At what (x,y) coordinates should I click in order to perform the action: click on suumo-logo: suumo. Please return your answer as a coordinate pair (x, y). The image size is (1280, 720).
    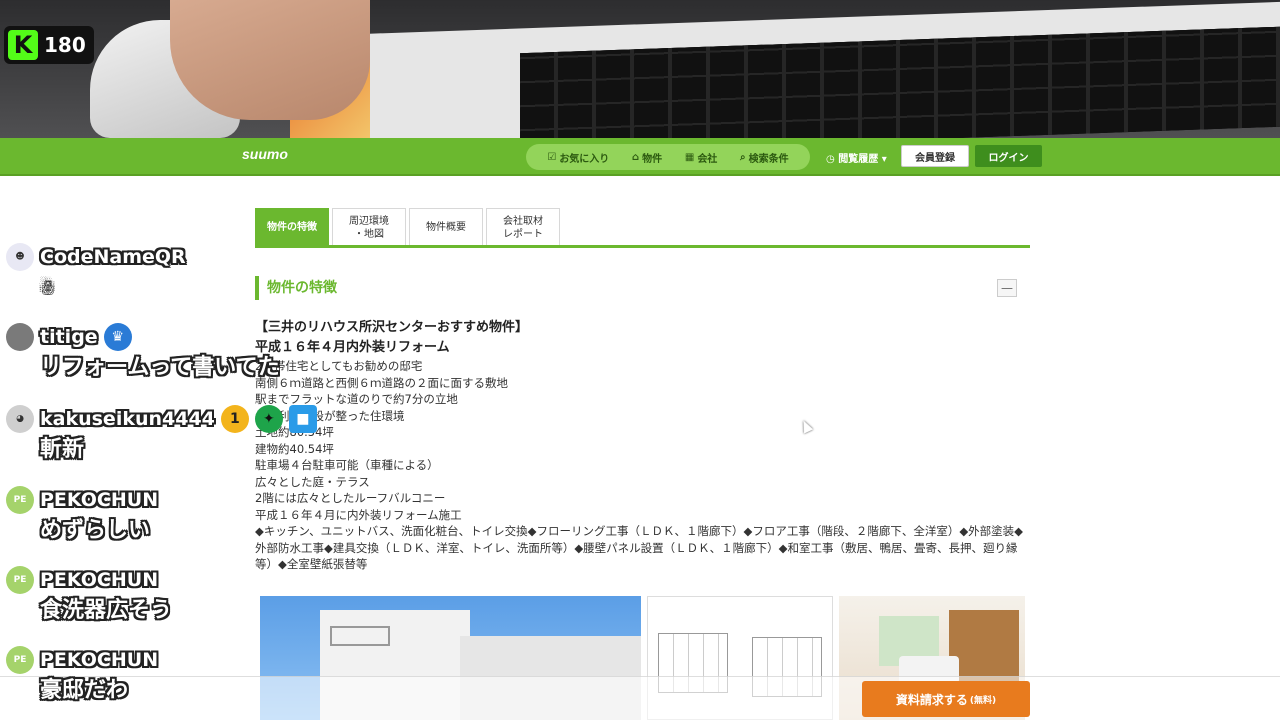
    Looking at the image, I should click on (265, 154).